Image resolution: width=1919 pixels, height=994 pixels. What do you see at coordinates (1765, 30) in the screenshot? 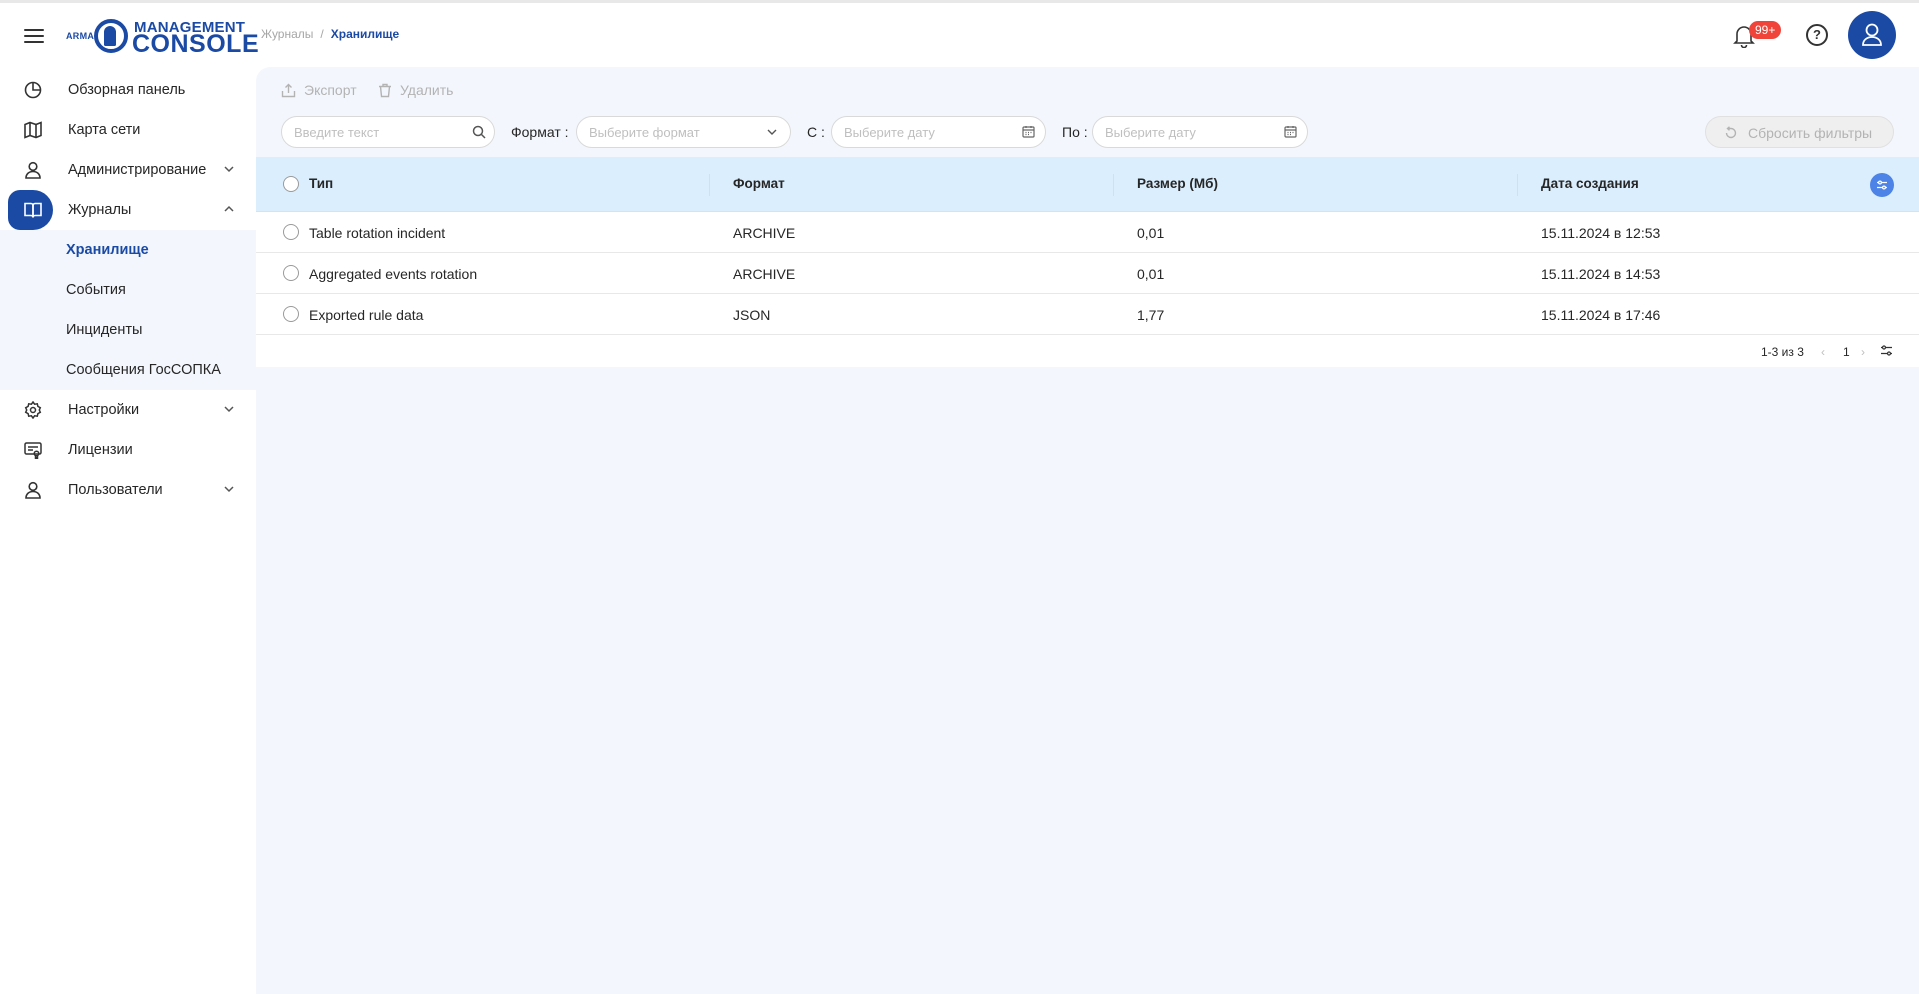
I see `notification-badge: 99+` at bounding box center [1765, 30].